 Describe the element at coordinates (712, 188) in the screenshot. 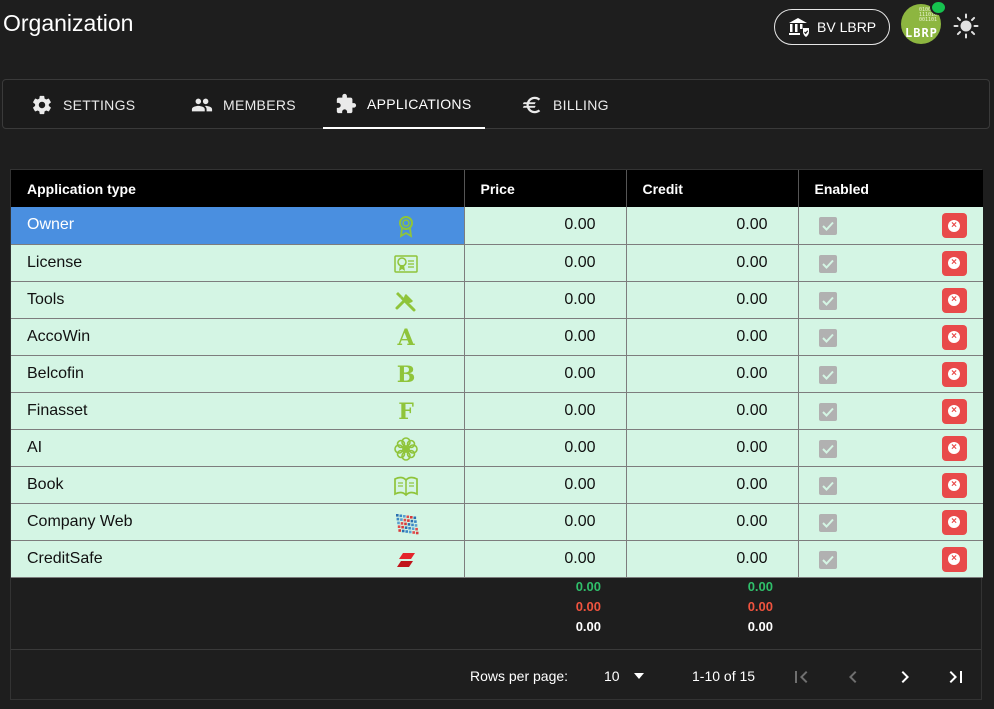

I see `column-header-credit: Credit` at that location.